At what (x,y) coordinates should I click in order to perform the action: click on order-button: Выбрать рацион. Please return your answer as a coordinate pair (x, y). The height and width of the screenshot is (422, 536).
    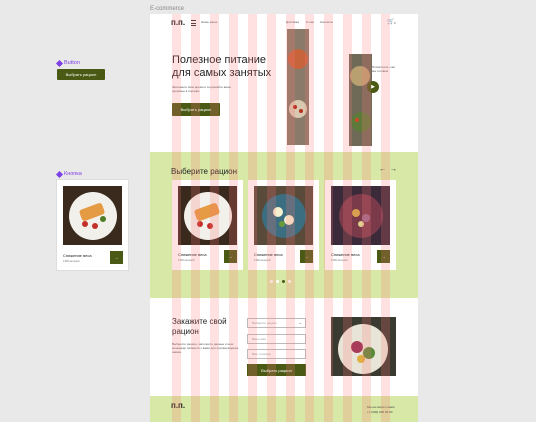
    Looking at the image, I should click on (276, 370).